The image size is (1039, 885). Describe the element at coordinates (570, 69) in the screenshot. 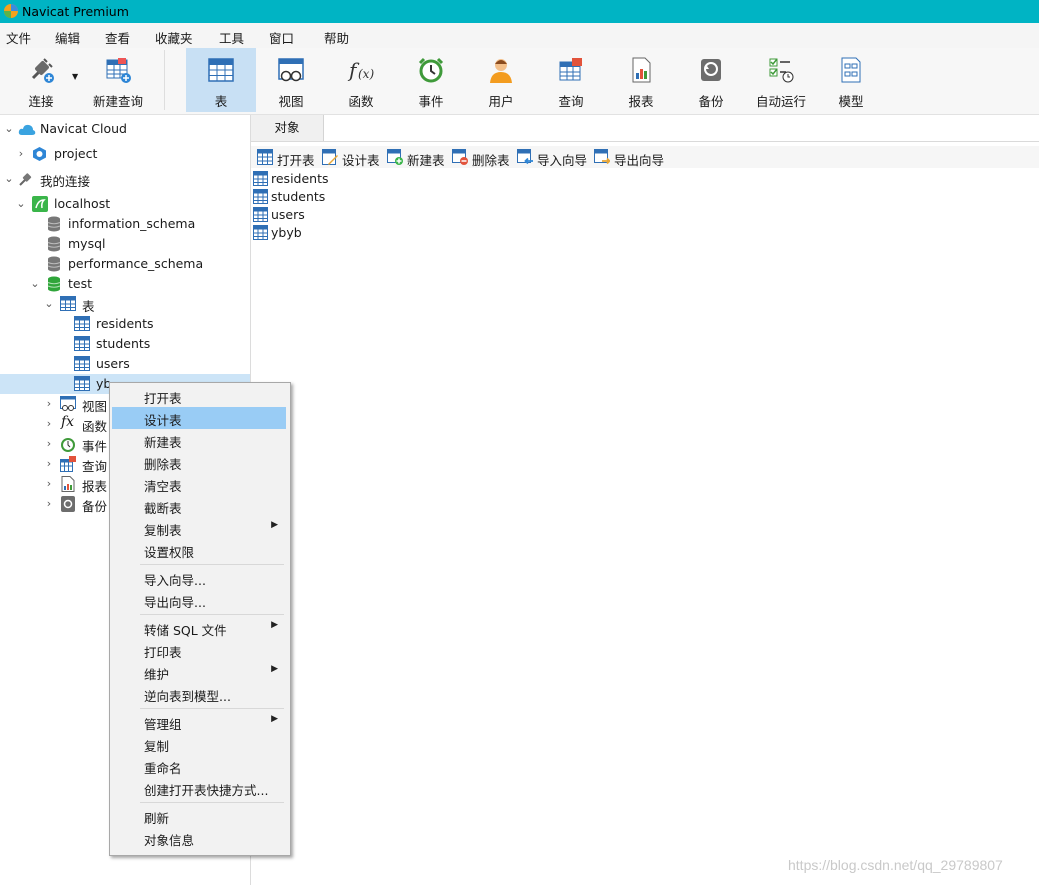

I see `query-icon` at that location.